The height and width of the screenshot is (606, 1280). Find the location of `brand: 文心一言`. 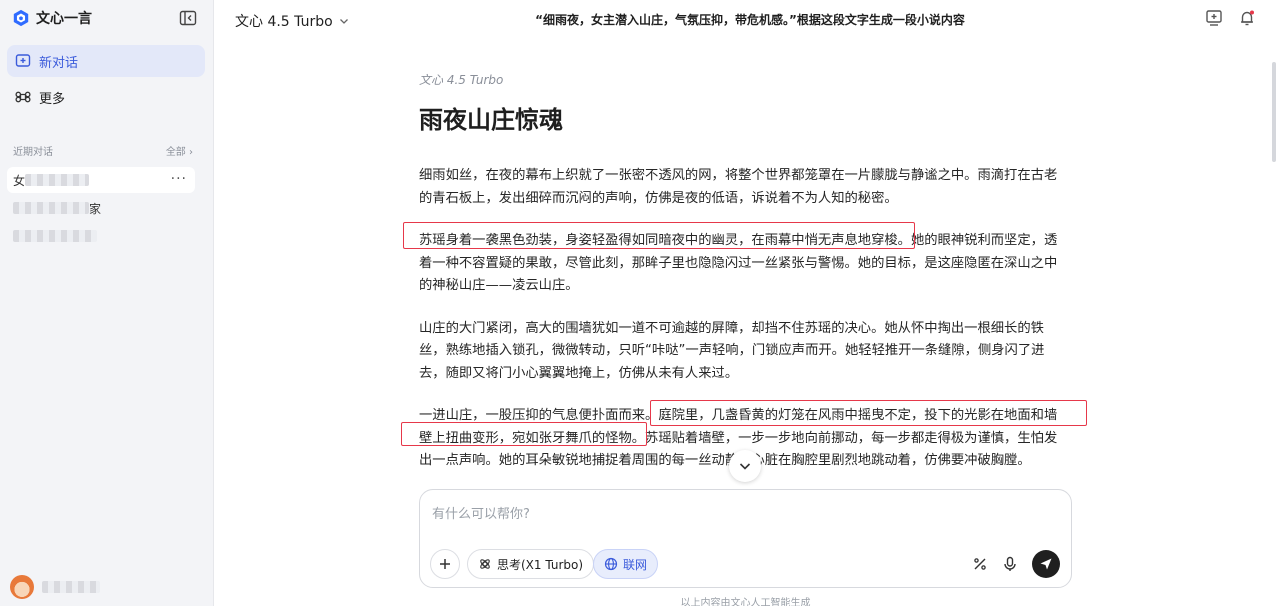

brand: 文心一言 is located at coordinates (52, 18).